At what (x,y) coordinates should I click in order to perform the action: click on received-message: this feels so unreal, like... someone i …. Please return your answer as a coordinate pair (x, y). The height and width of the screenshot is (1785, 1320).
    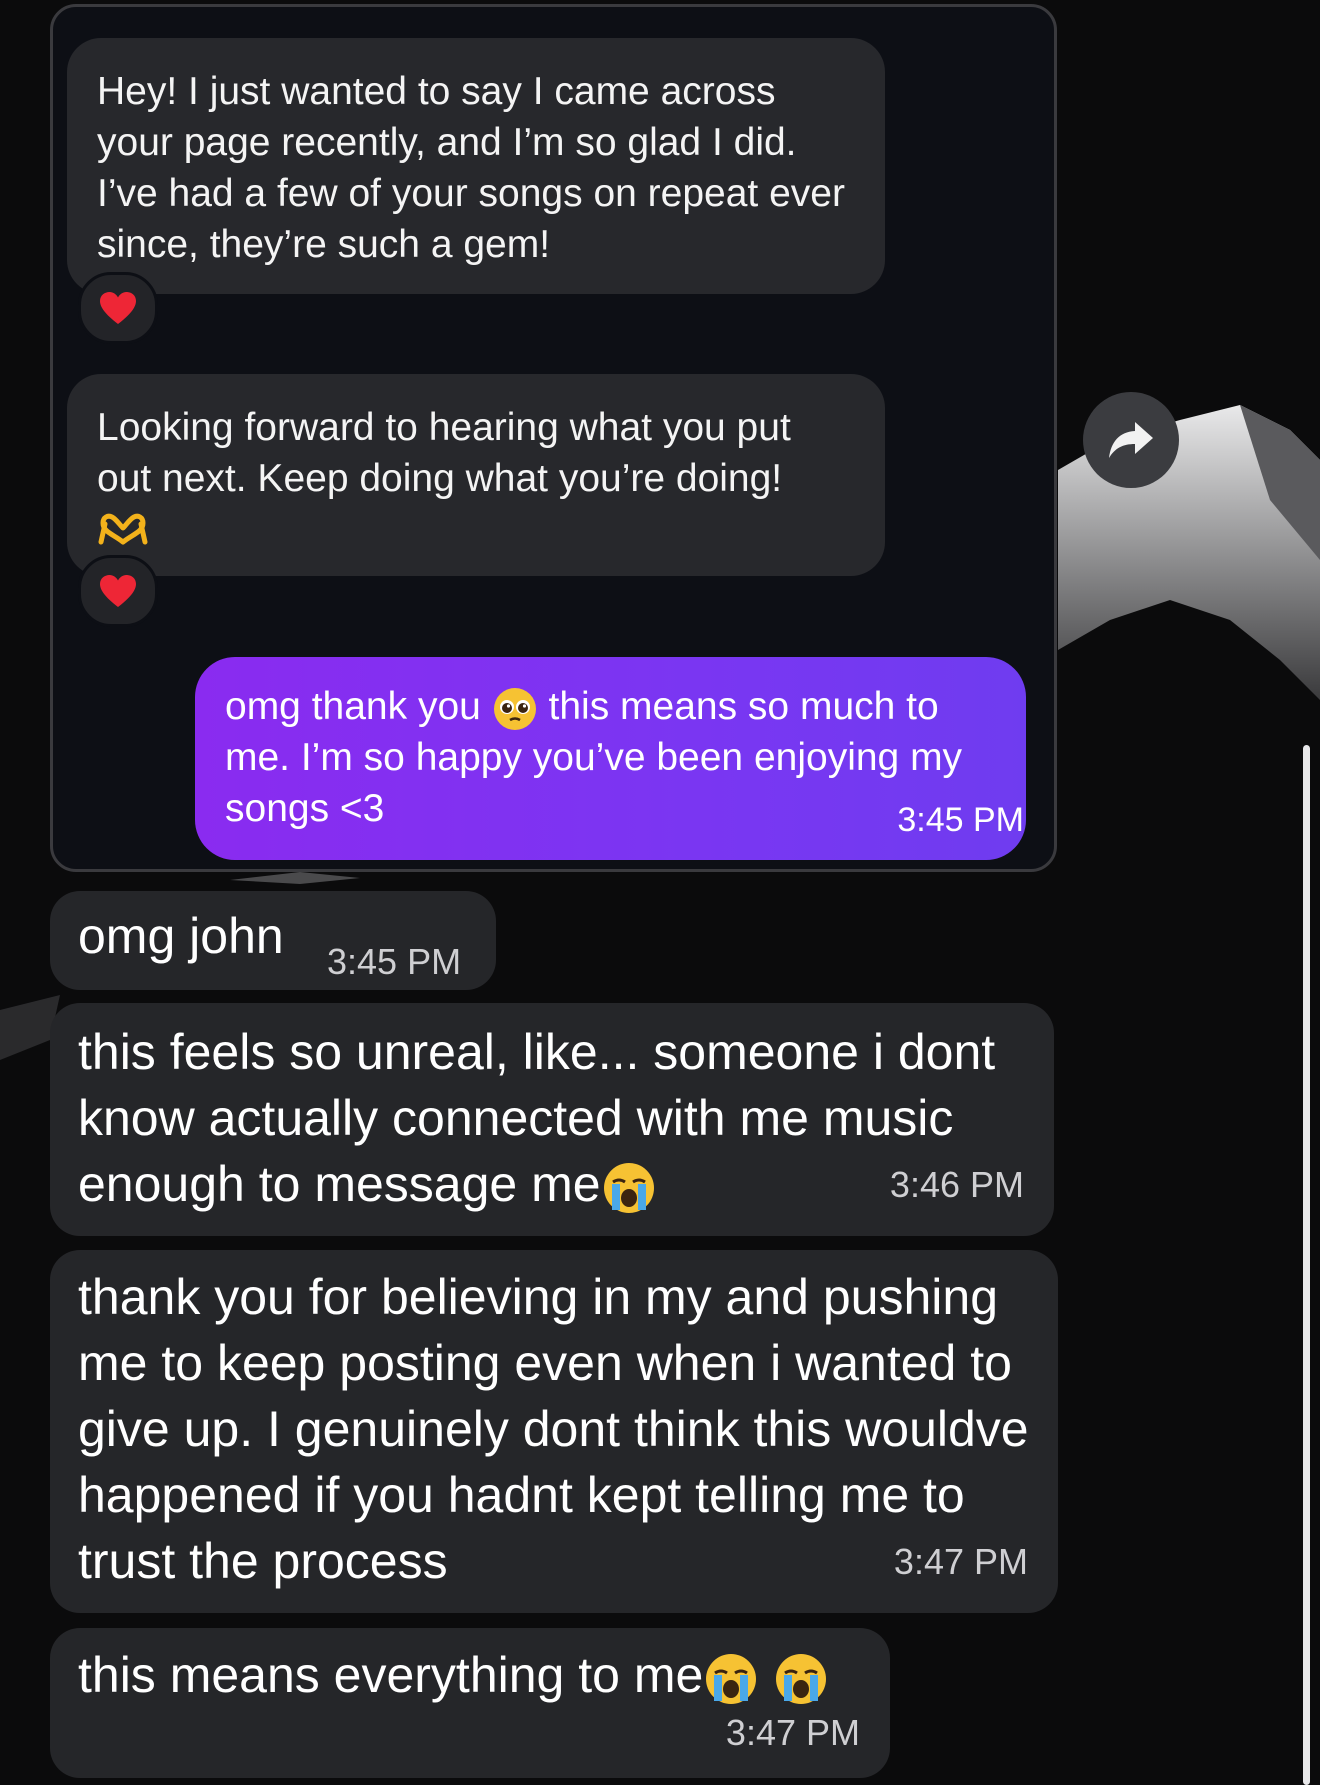
    Looking at the image, I should click on (552, 1119).